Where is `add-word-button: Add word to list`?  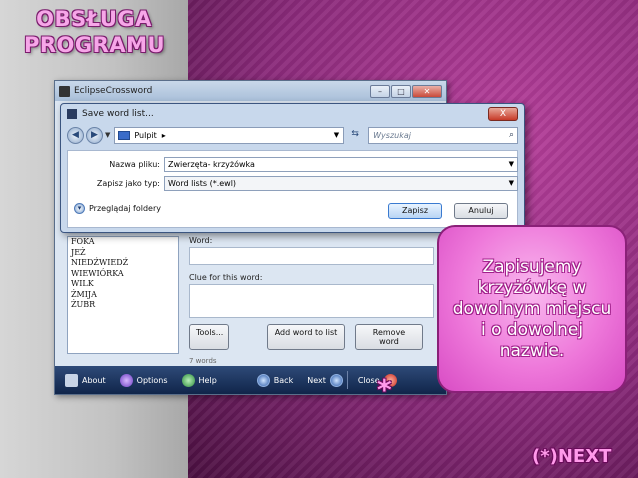 add-word-button: Add word to list is located at coordinates (306, 337).